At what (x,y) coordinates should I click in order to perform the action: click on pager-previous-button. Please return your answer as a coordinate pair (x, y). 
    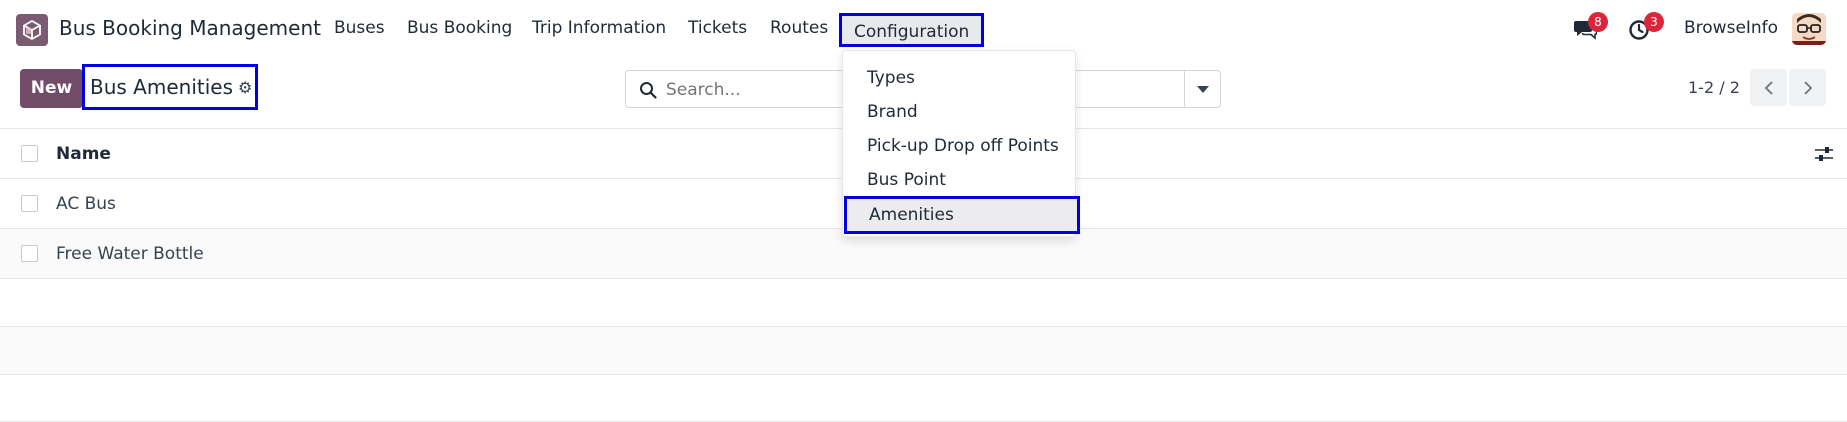
    Looking at the image, I should click on (1768, 87).